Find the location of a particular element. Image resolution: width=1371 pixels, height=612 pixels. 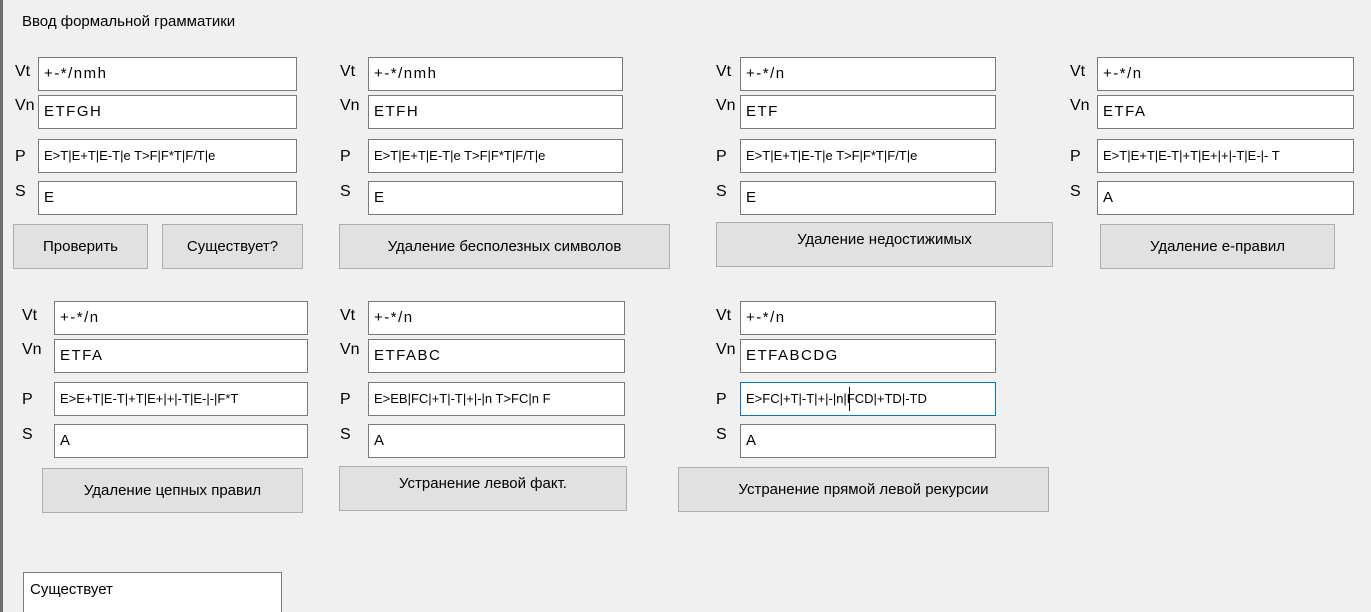

remove-unreachable-button: Удаление недостижимых is located at coordinates (884, 244).